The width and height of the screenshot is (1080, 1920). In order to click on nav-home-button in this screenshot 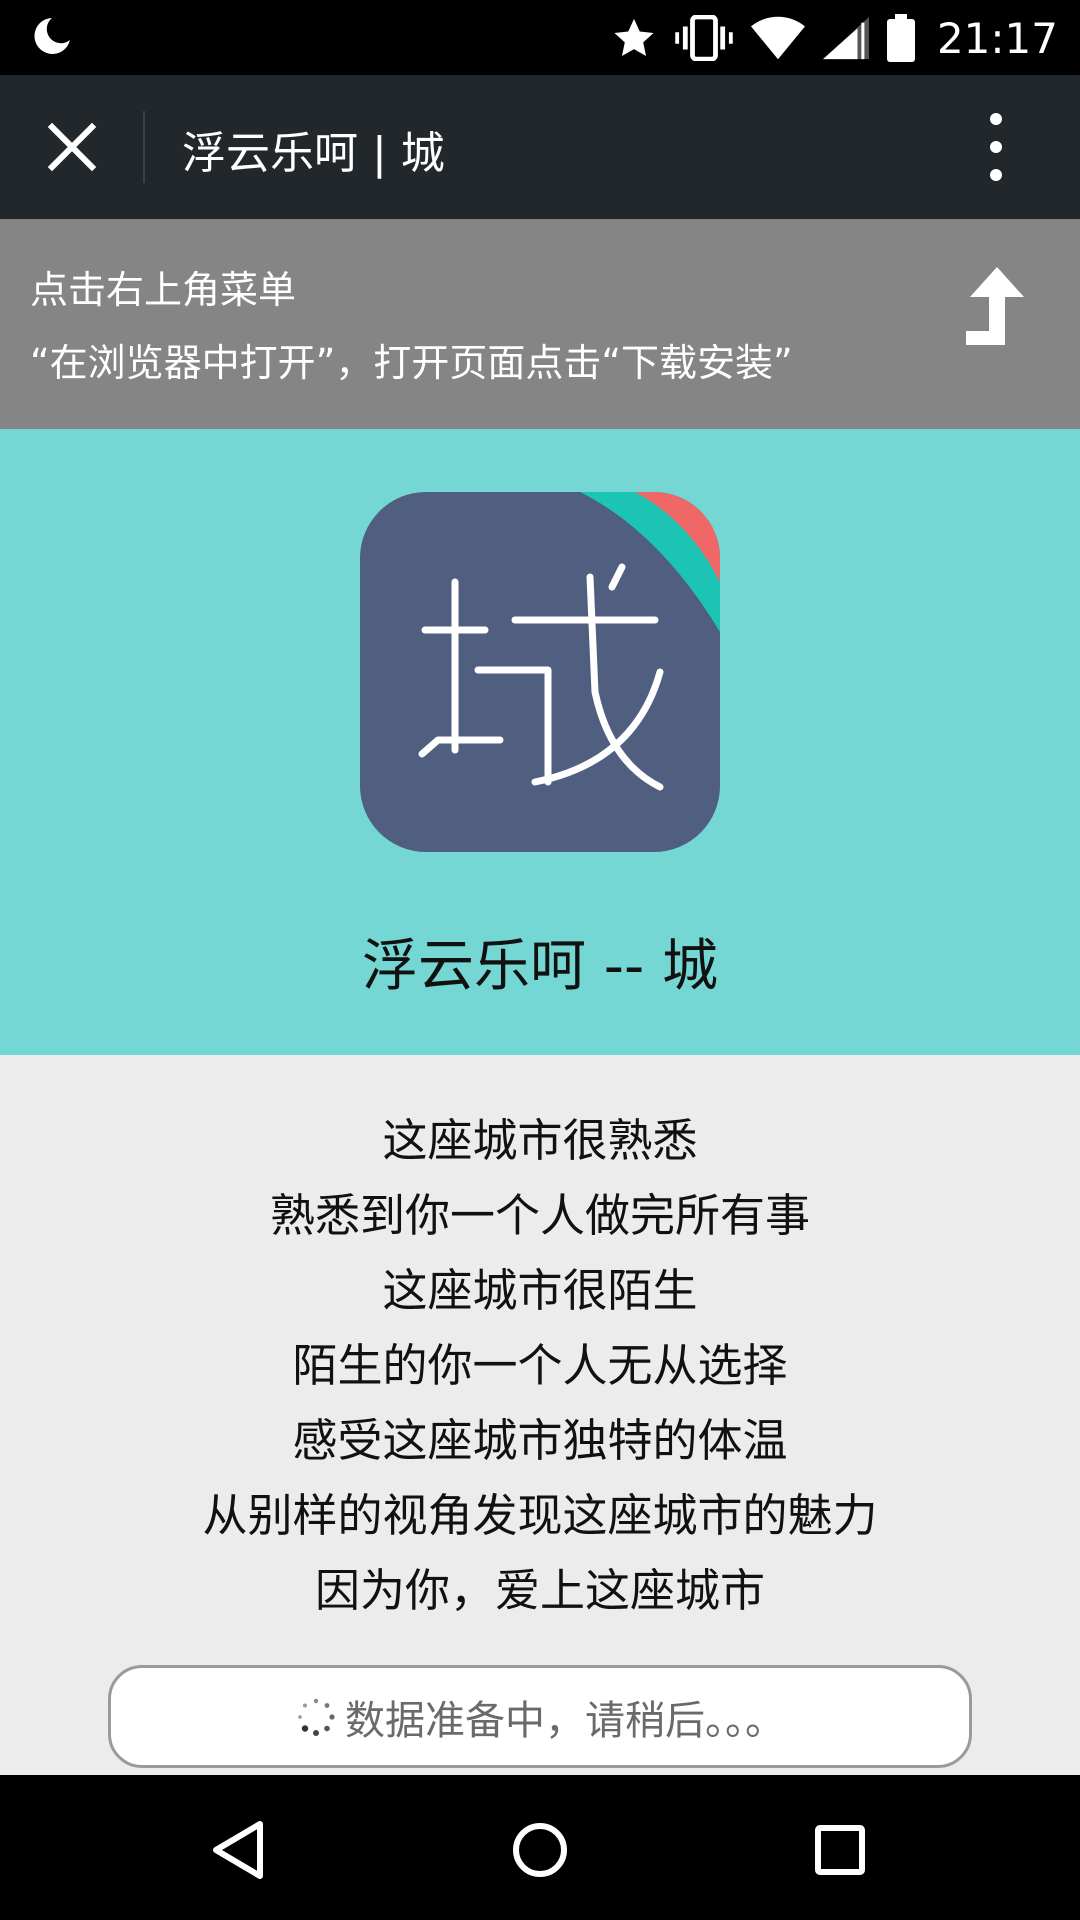, I will do `click(540, 1850)`.